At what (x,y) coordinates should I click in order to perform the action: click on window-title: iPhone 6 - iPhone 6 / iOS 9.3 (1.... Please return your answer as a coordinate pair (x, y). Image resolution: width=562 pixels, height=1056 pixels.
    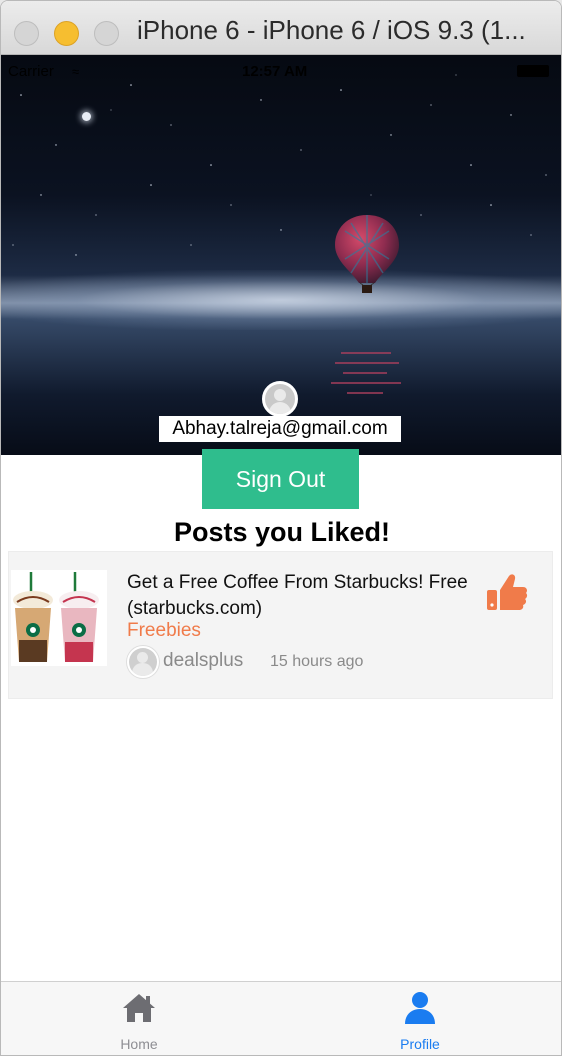
    Looking at the image, I should click on (331, 30).